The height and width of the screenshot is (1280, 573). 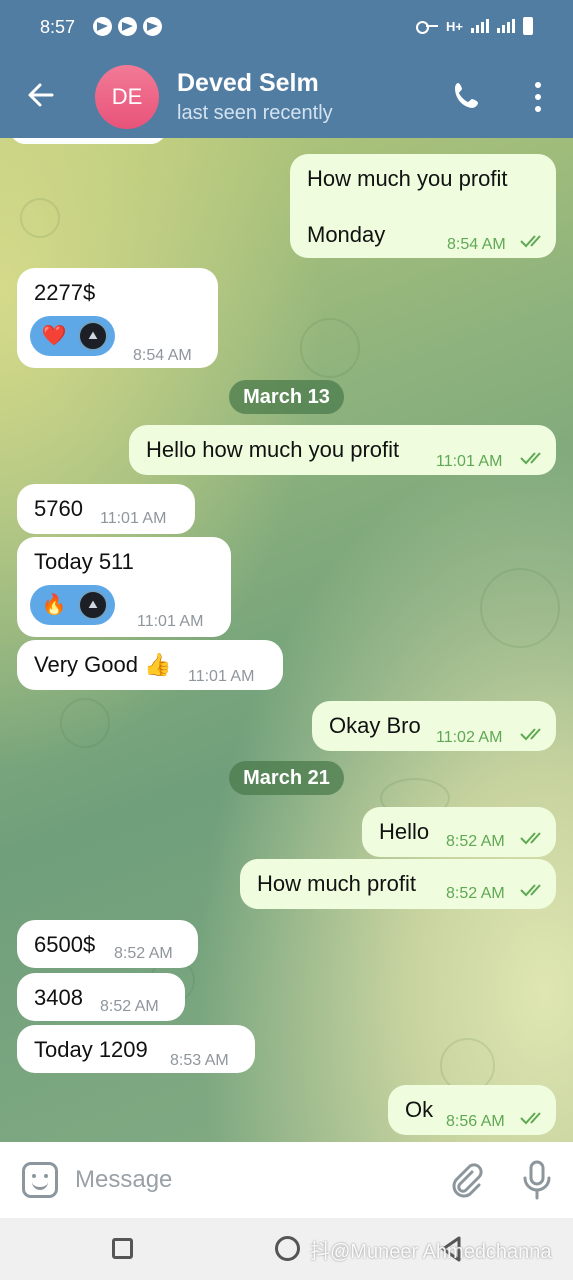 What do you see at coordinates (122, 1248) in the screenshot?
I see `recent-apps-button` at bounding box center [122, 1248].